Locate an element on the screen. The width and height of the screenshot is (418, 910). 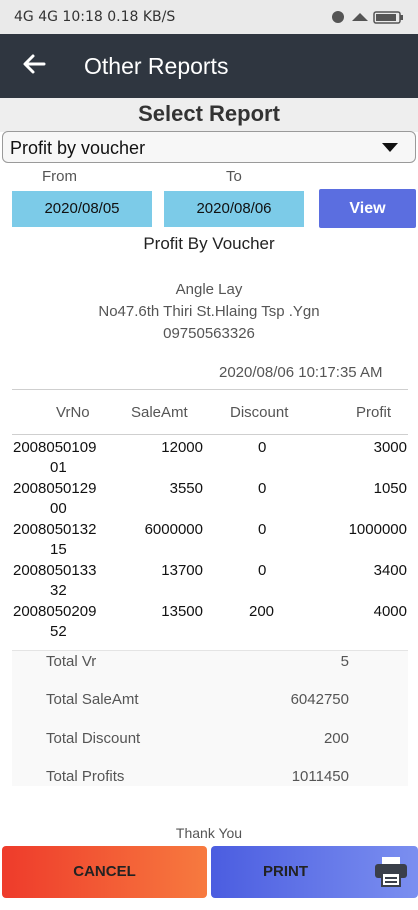
table-row: 2008050129 00 3550 0 1050 is located at coordinates (209, 499).